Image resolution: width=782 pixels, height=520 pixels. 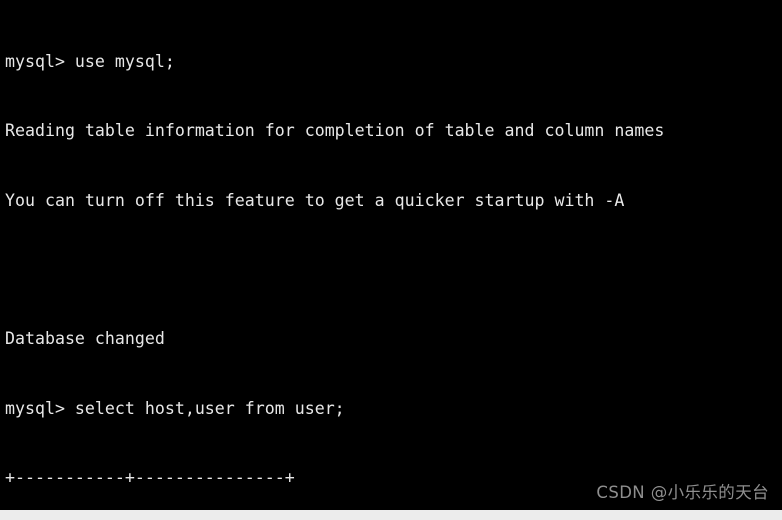 What do you see at coordinates (682, 492) in the screenshot?
I see `watermark: CSDN @小乐乐的天台` at bounding box center [682, 492].